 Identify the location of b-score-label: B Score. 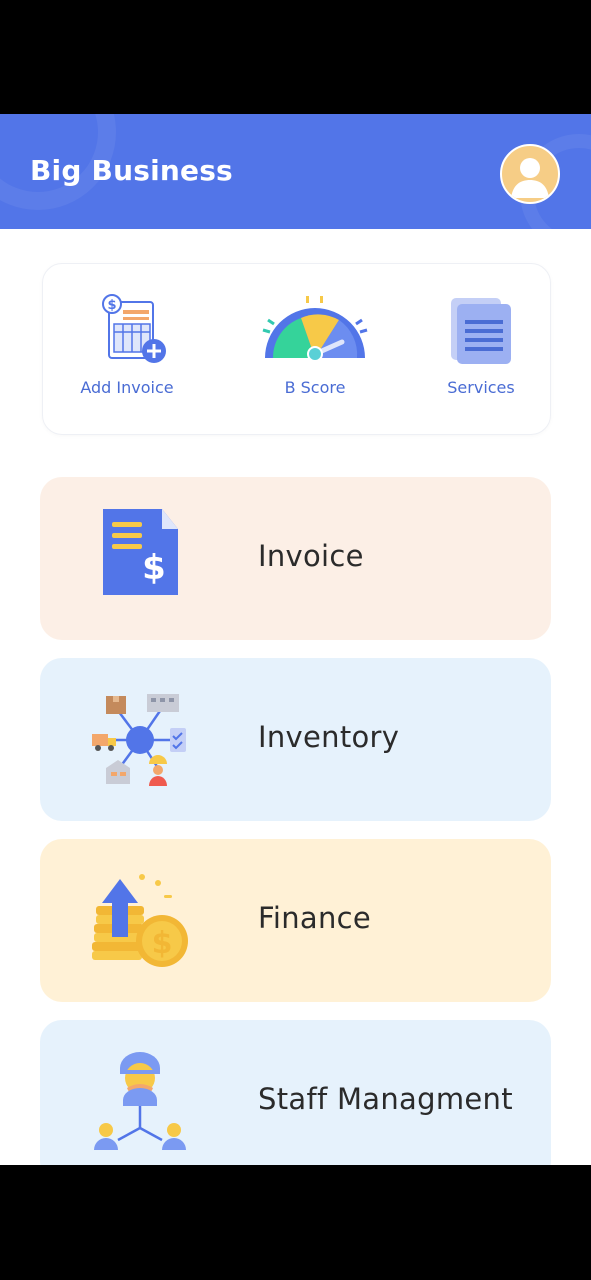
(315, 387).